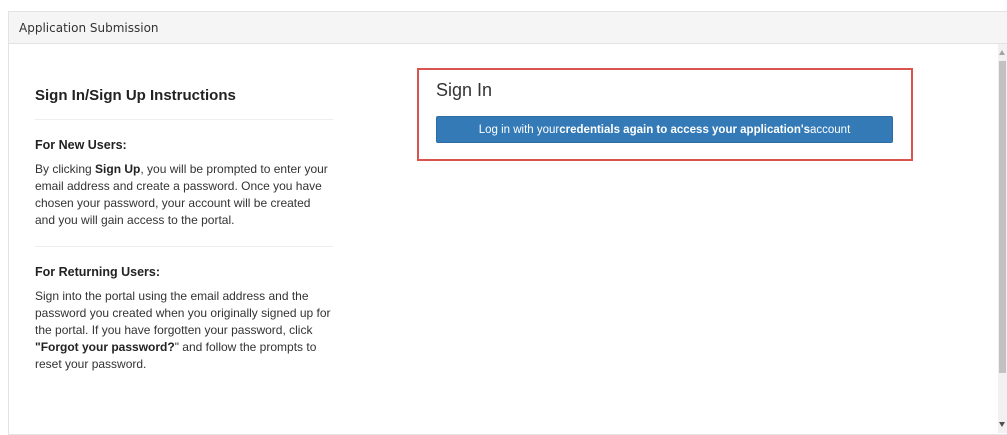 Image resolution: width=1007 pixels, height=435 pixels. Describe the element at coordinates (184, 103) in the screenshot. I see `instructions-title: Sign In/Sign Up Instructions` at that location.